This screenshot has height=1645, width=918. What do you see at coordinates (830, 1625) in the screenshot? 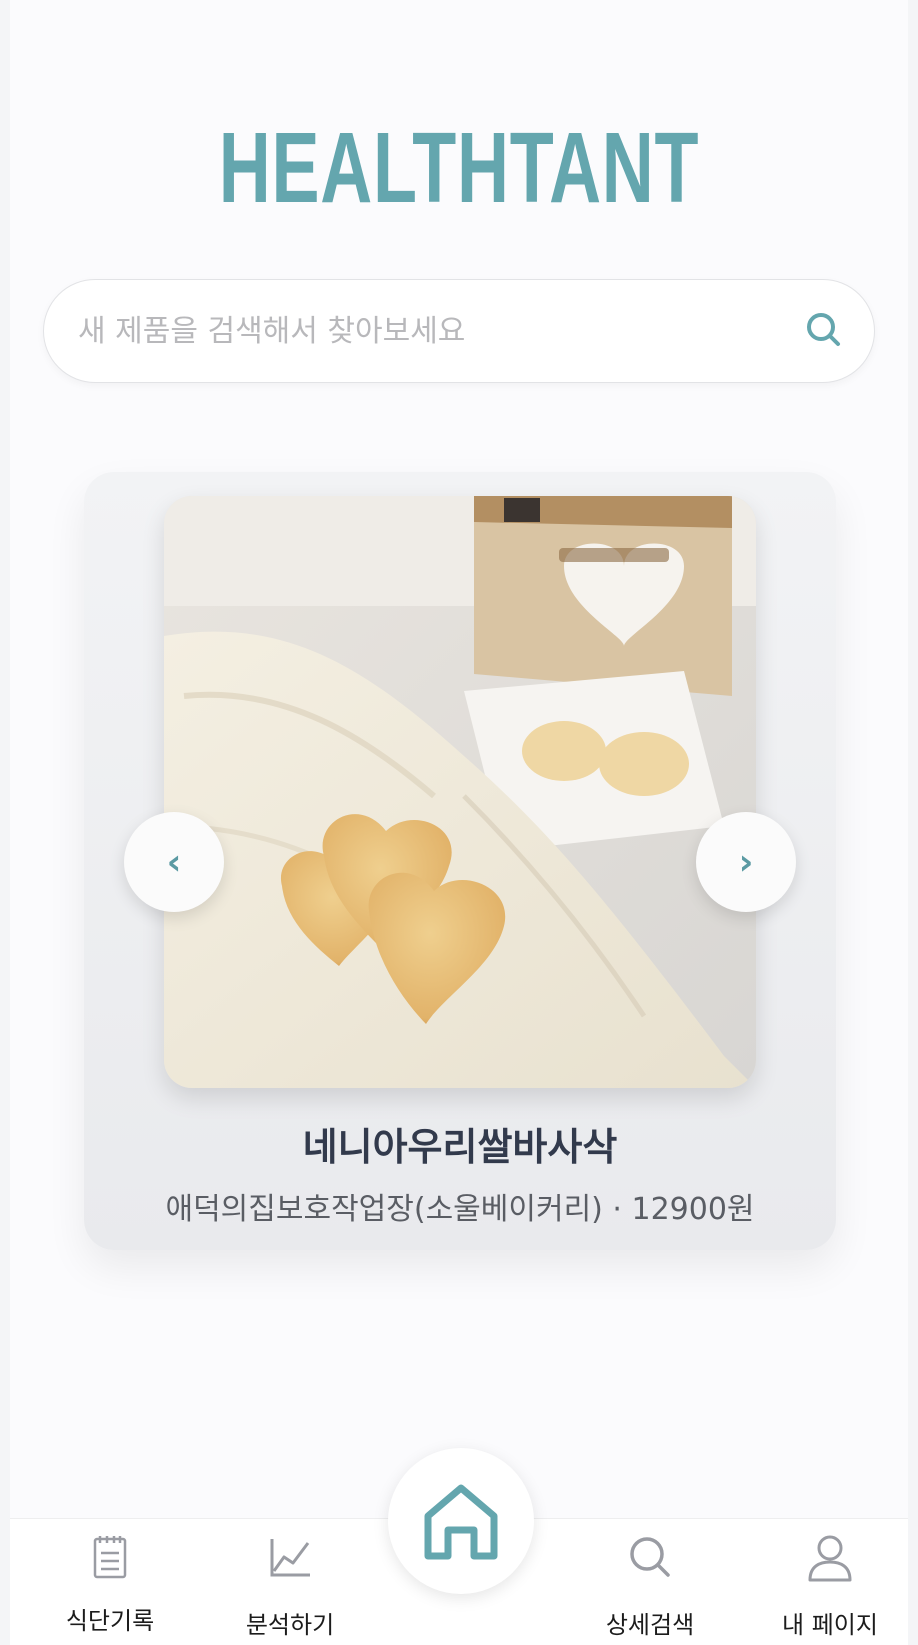
I see `nav-label: 내 페이지` at bounding box center [830, 1625].